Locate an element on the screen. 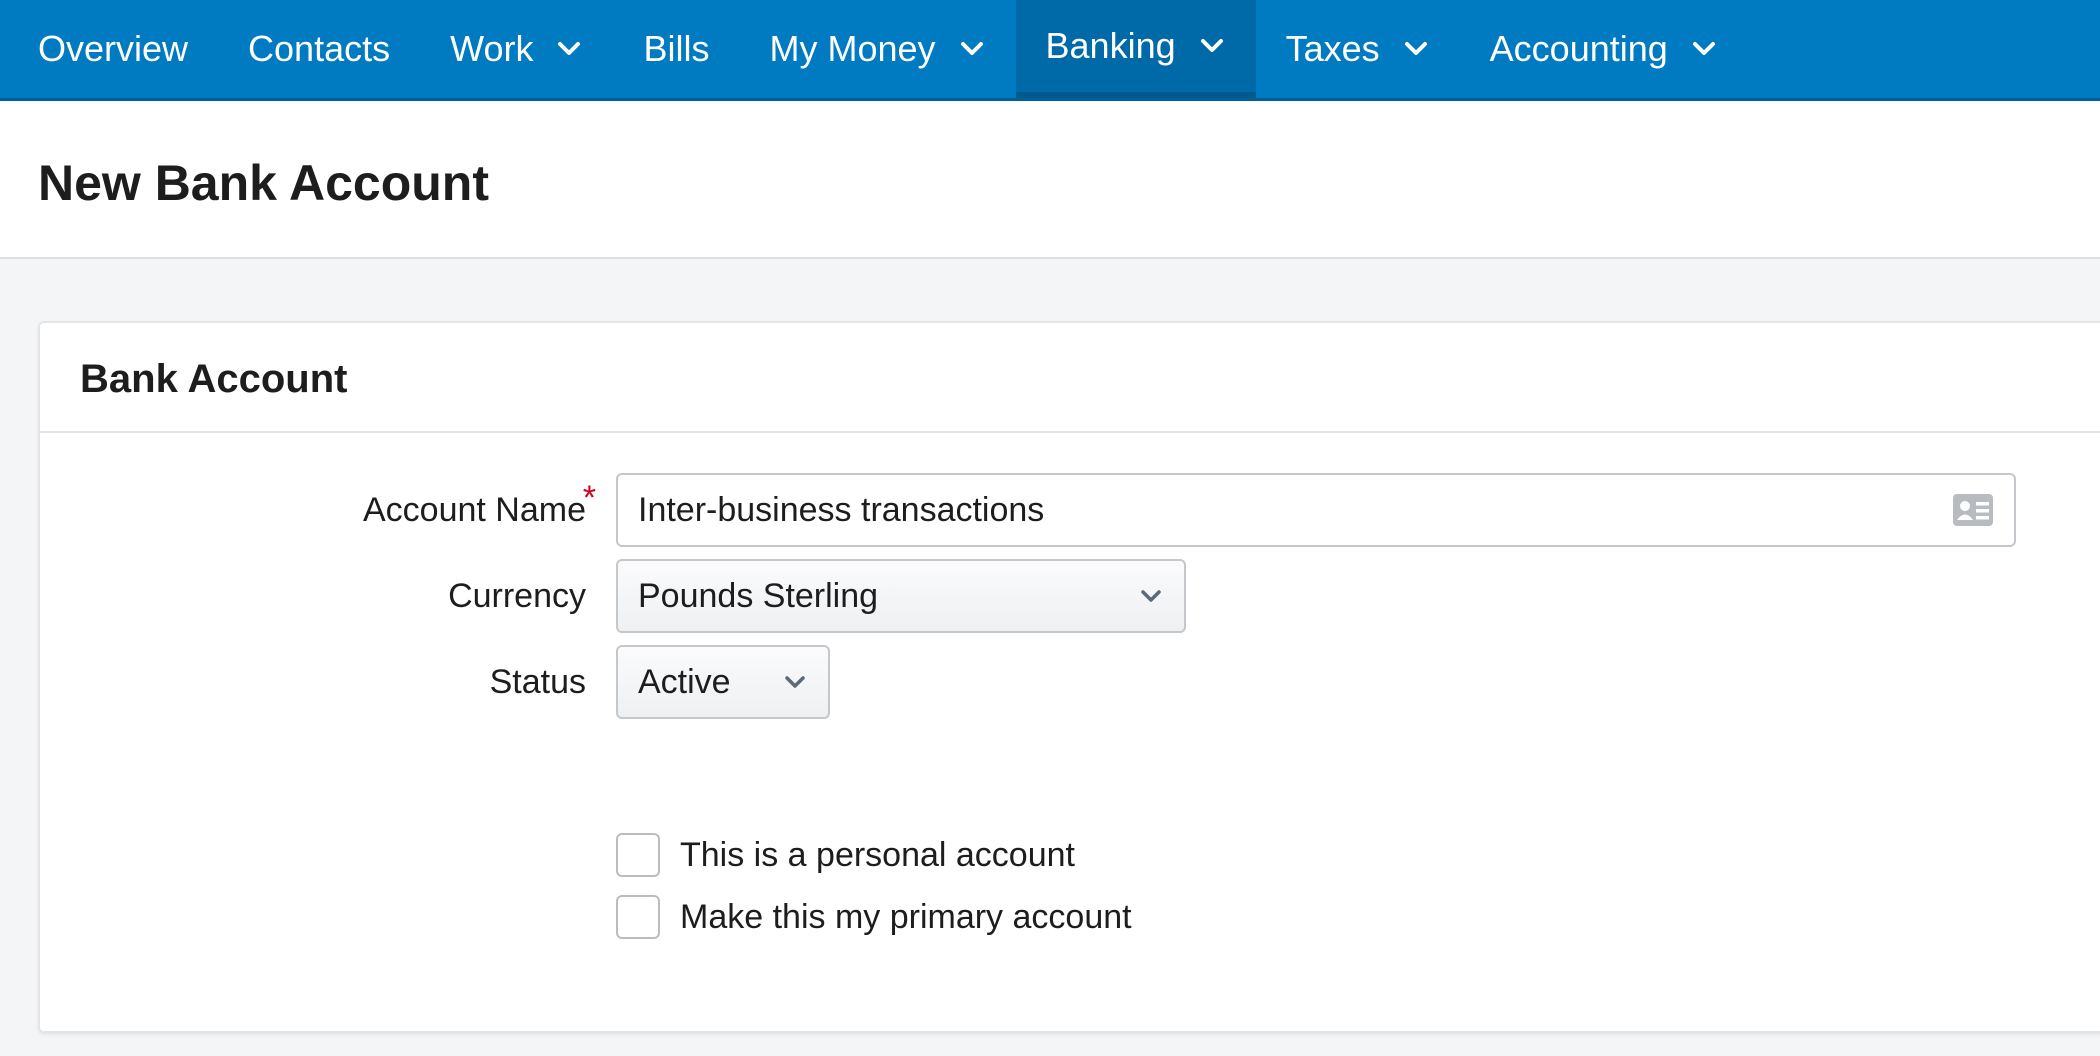  personal-account-checkbox is located at coordinates (638, 855).